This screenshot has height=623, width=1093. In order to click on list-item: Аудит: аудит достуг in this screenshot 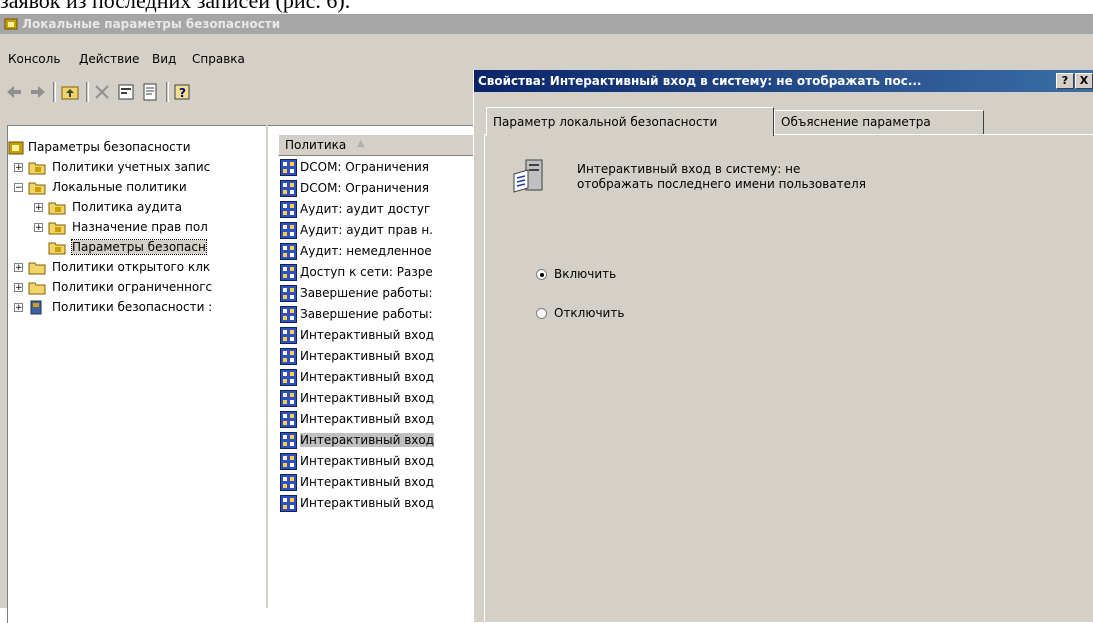, I will do `click(375, 209)`.